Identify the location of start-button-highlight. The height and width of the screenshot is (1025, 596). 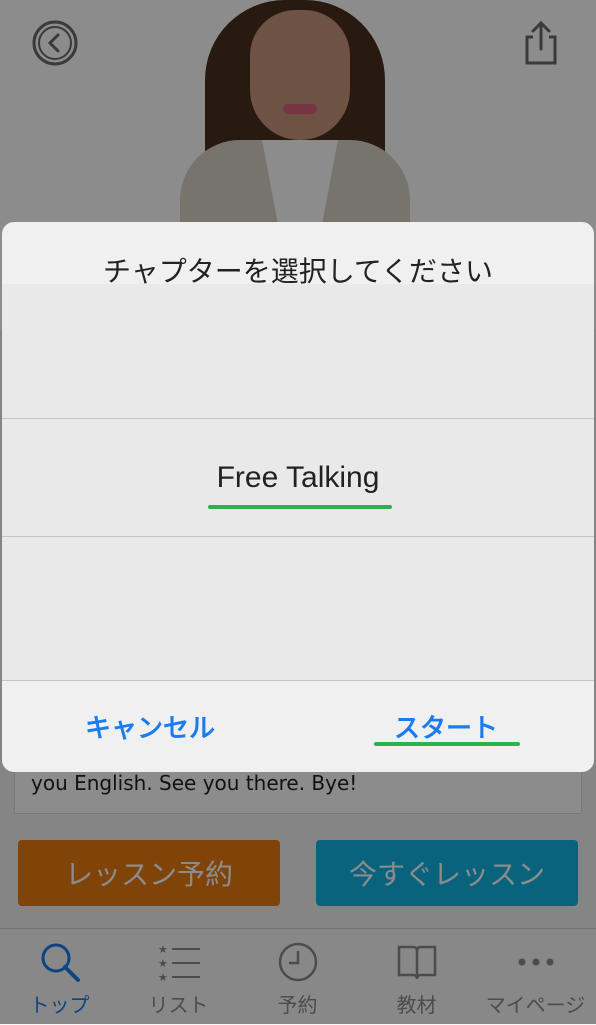
(447, 744).